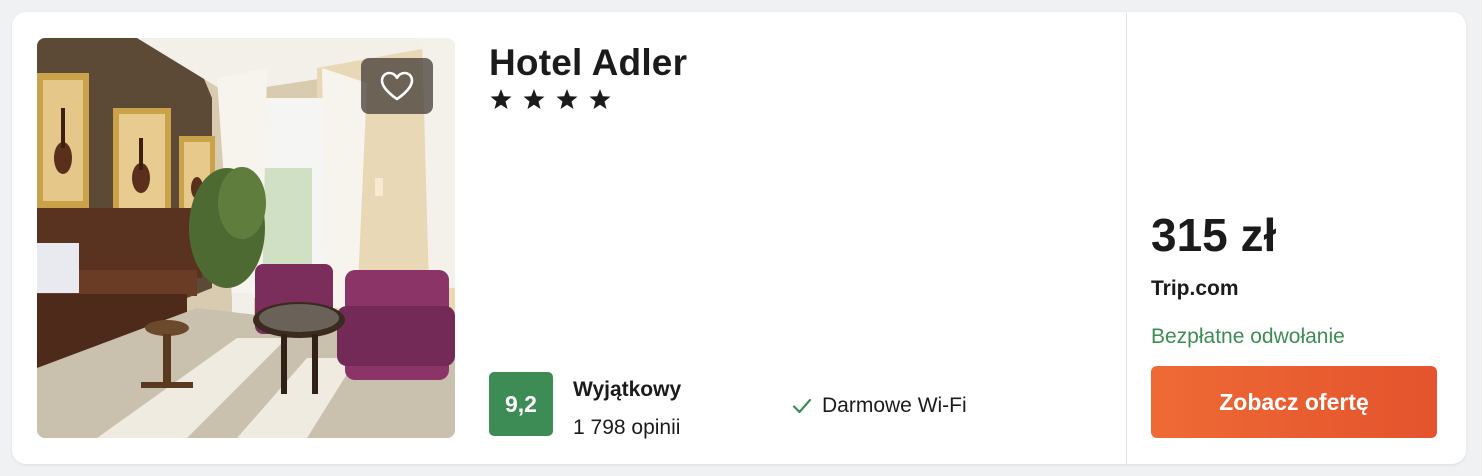 This screenshot has height=476, width=1482. I want to click on price: 315 zł, so click(1214, 235).